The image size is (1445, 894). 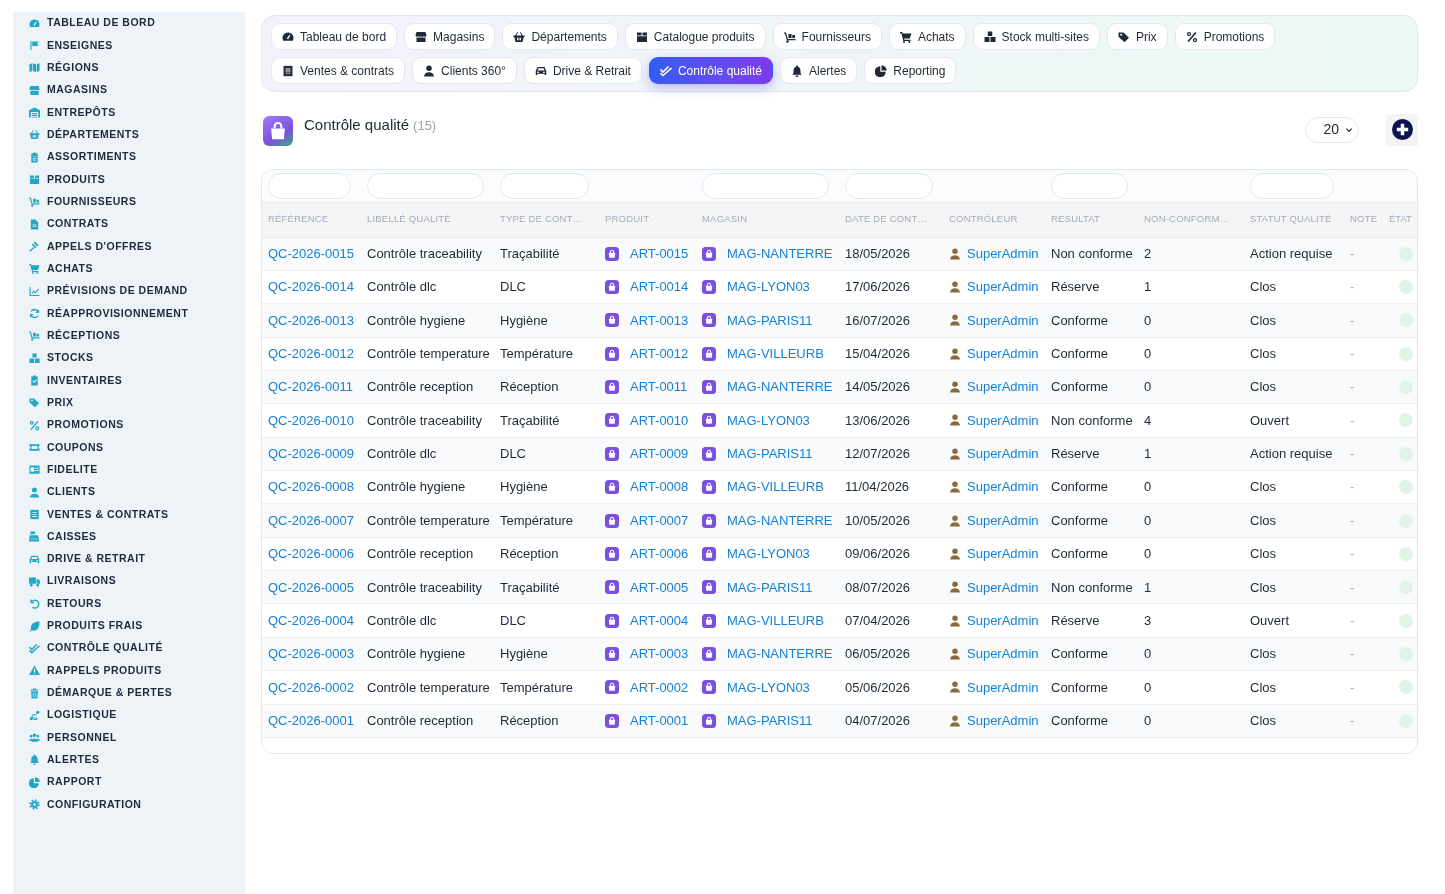 What do you see at coordinates (827, 36) in the screenshot?
I see `tab: Fournisseurs` at bounding box center [827, 36].